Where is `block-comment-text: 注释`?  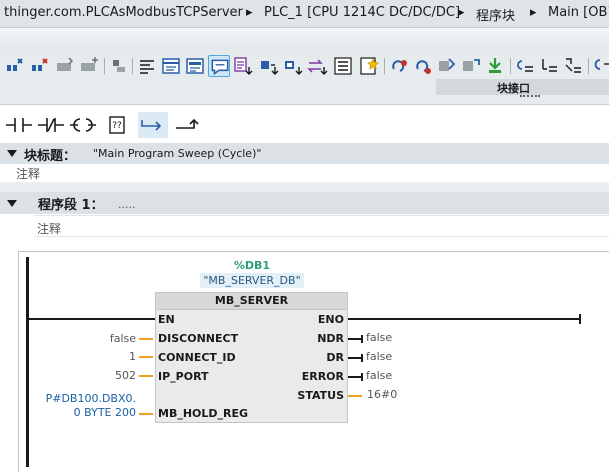 block-comment-text: 注释 is located at coordinates (28, 173).